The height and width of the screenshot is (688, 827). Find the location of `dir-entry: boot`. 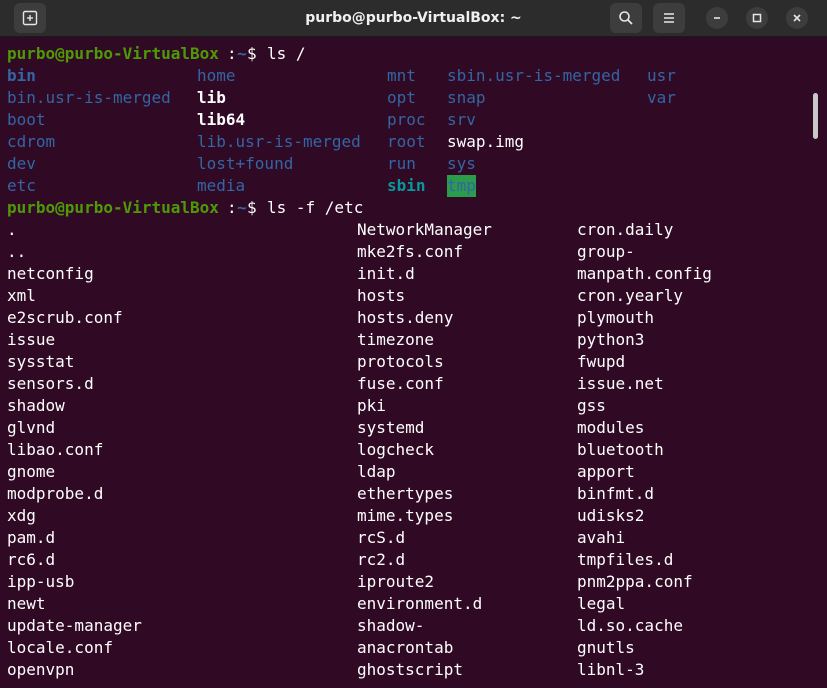

dir-entry: boot is located at coordinates (26, 119).